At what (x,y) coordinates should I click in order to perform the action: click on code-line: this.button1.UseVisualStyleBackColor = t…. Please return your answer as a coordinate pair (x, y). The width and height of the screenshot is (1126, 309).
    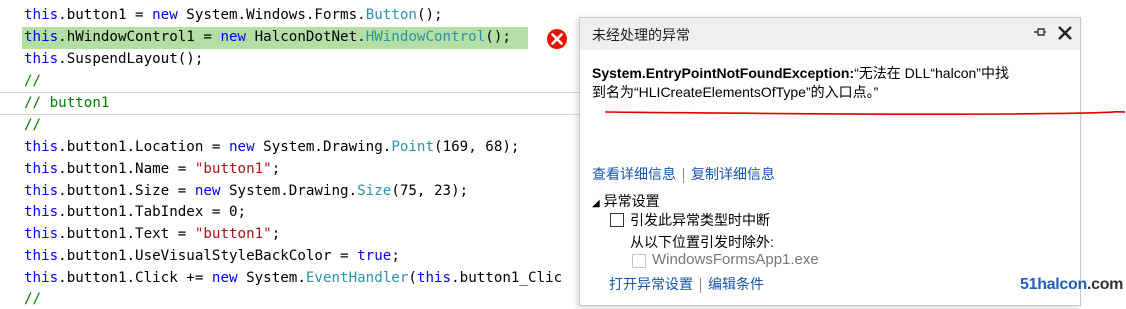
    Looking at the image, I should click on (212, 256).